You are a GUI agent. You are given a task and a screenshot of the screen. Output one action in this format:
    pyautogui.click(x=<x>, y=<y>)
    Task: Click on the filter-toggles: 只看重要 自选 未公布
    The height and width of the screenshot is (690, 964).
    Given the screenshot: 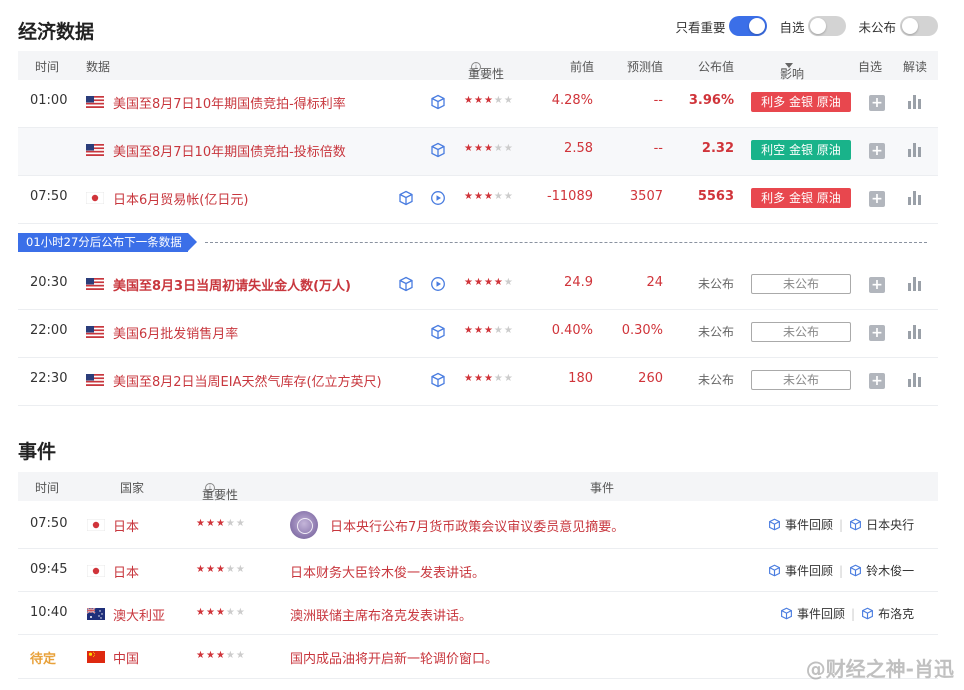 What is the action you would take?
    pyautogui.click(x=800, y=26)
    